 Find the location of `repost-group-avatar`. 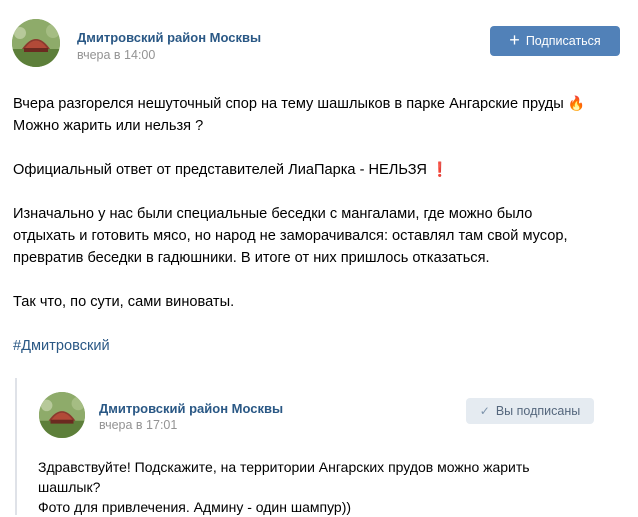

repost-group-avatar is located at coordinates (62, 415).